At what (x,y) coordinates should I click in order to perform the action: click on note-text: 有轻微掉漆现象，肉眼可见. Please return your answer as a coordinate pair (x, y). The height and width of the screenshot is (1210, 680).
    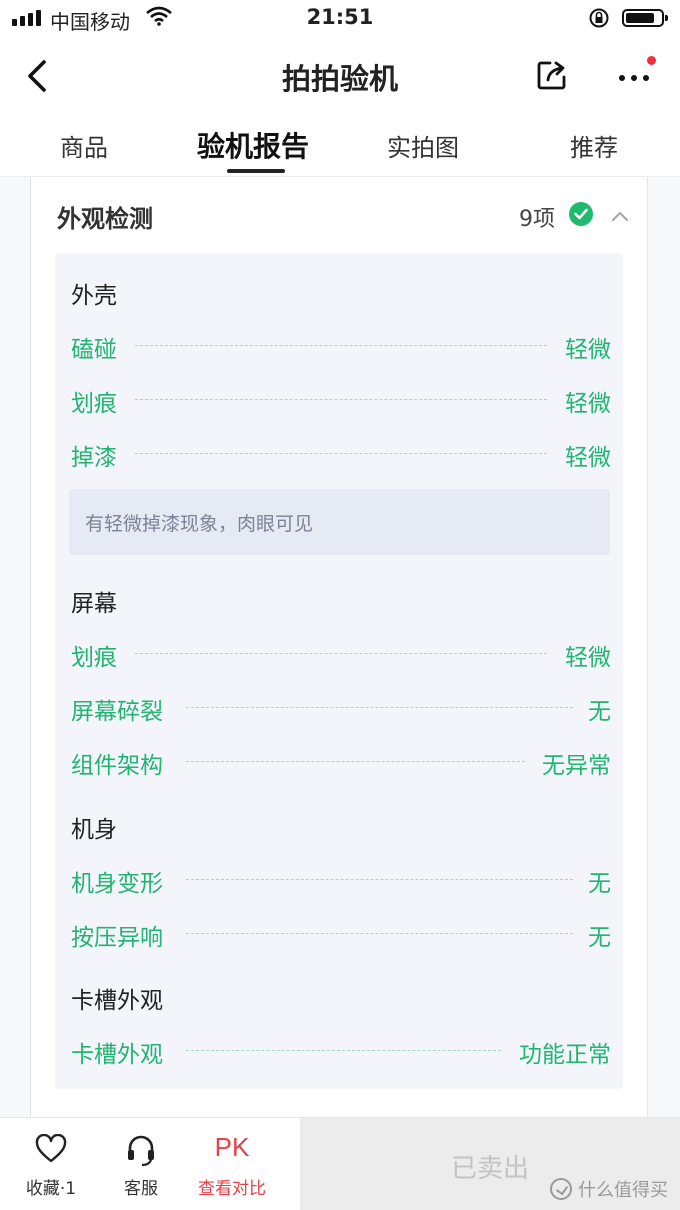
    Looking at the image, I should click on (199, 524).